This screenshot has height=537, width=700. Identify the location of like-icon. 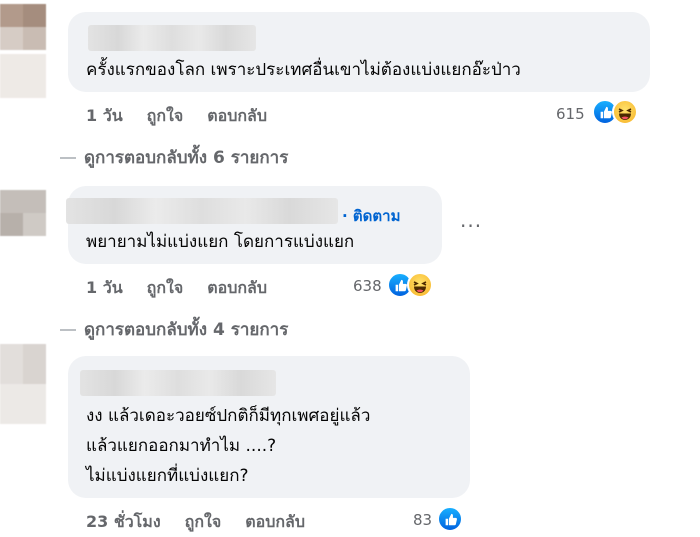
(450, 519).